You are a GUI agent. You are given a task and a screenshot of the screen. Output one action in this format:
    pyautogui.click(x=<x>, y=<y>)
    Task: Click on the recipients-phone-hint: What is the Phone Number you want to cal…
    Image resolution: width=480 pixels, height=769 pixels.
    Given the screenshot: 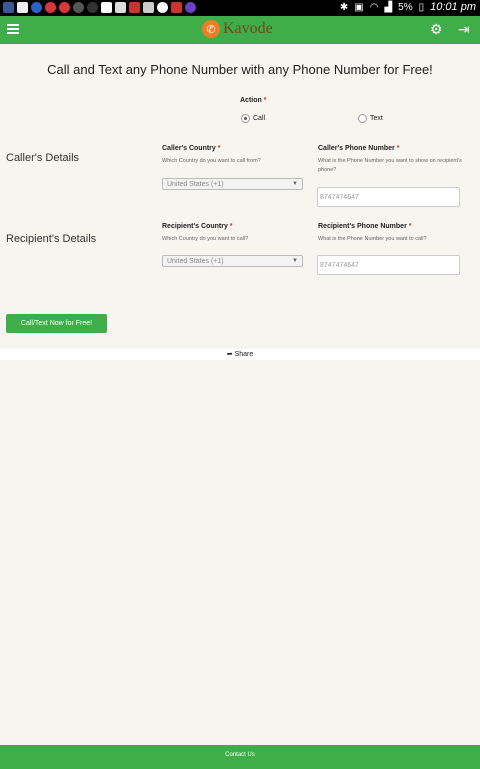 What is the action you would take?
    pyautogui.click(x=372, y=239)
    